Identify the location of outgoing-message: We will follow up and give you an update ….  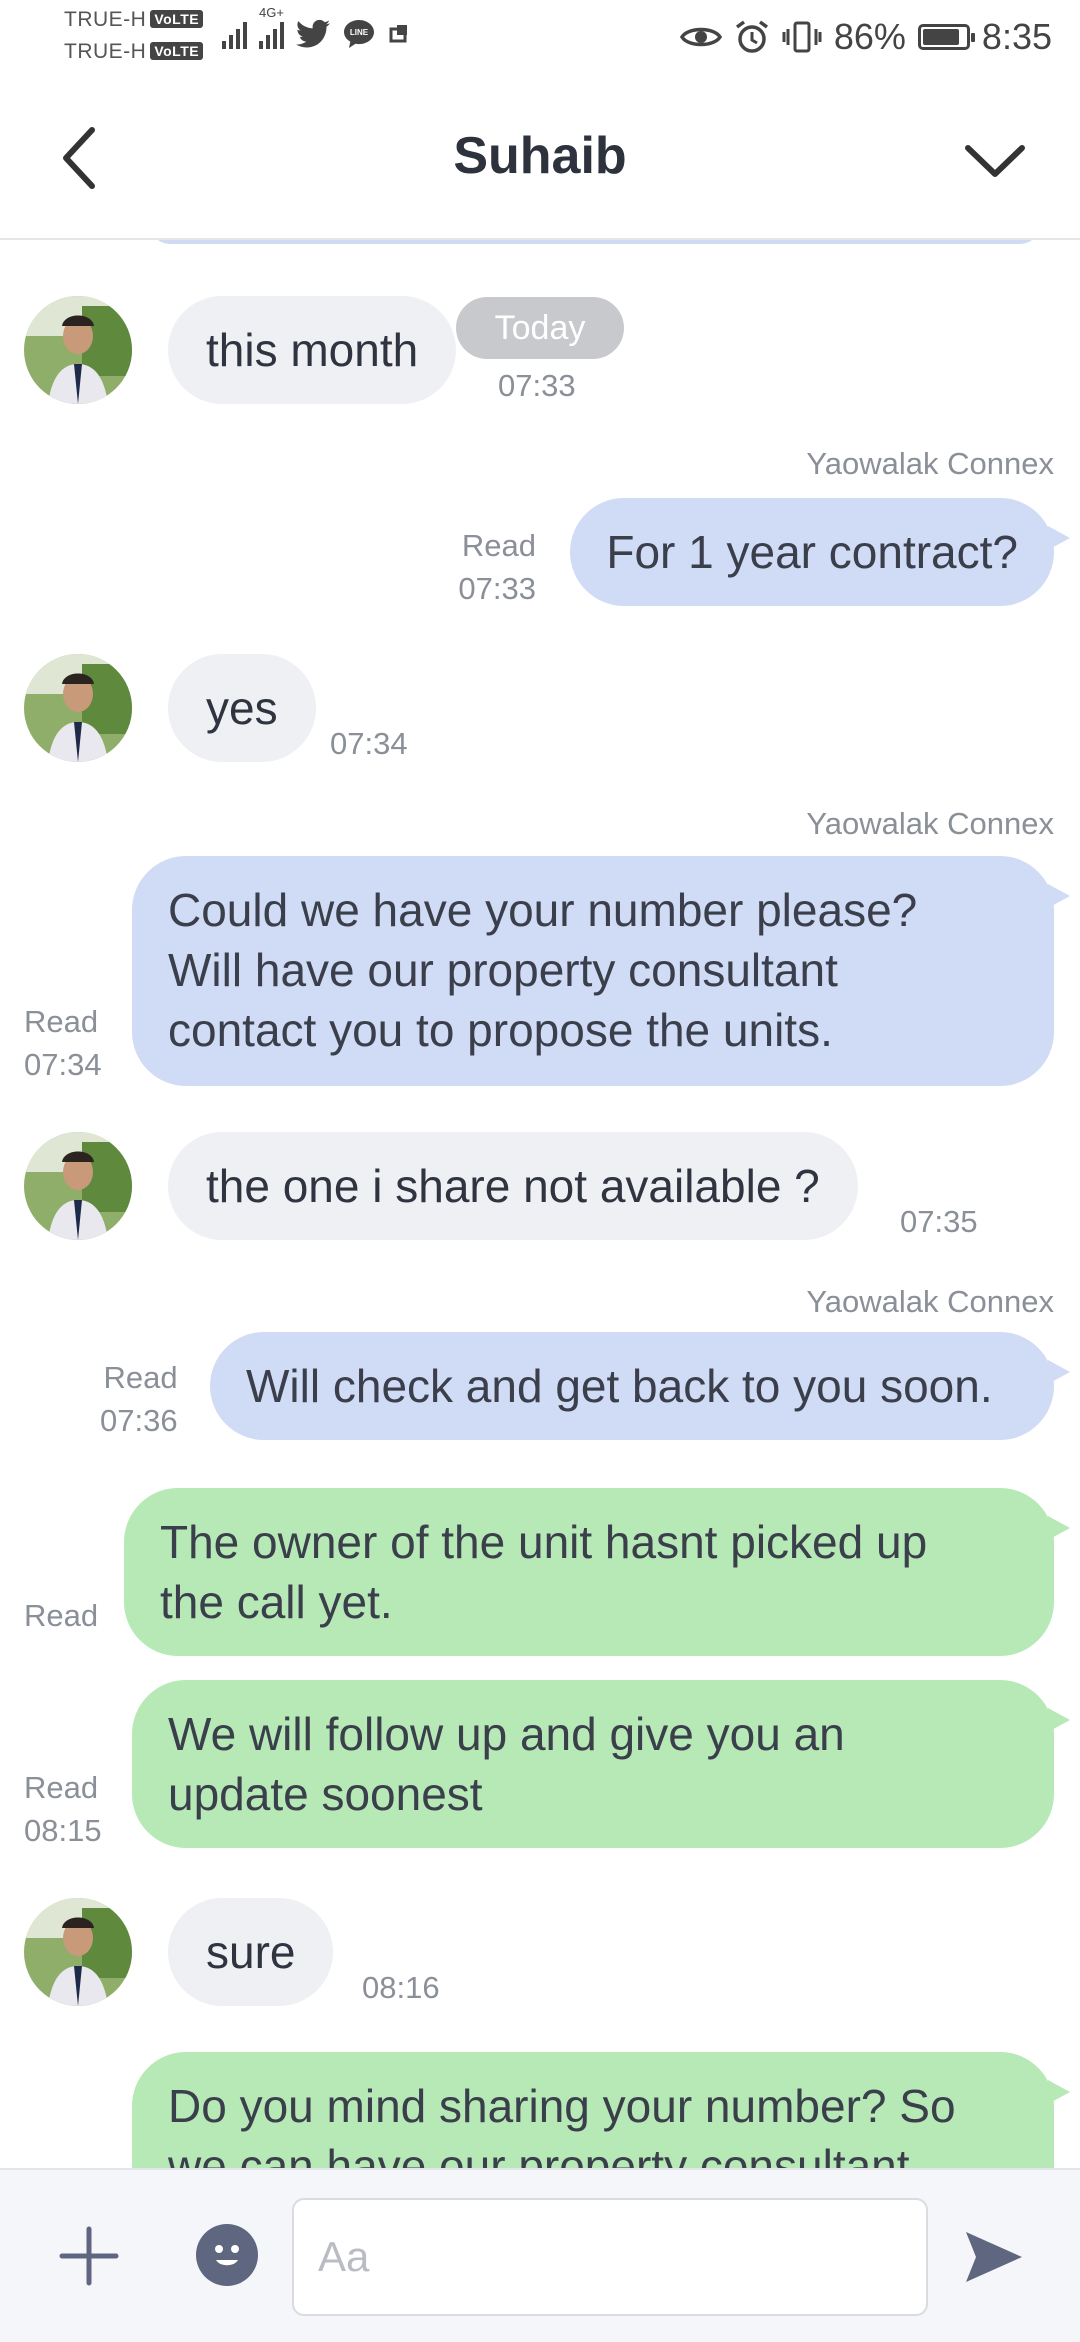
(601, 1764).